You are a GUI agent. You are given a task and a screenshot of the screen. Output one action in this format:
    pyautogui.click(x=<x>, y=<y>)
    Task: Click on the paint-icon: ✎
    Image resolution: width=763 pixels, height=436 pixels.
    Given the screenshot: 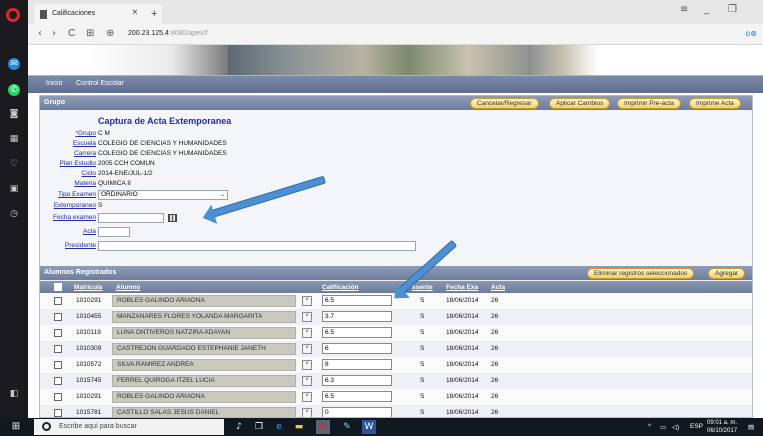 What is the action you would take?
    pyautogui.click(x=347, y=427)
    